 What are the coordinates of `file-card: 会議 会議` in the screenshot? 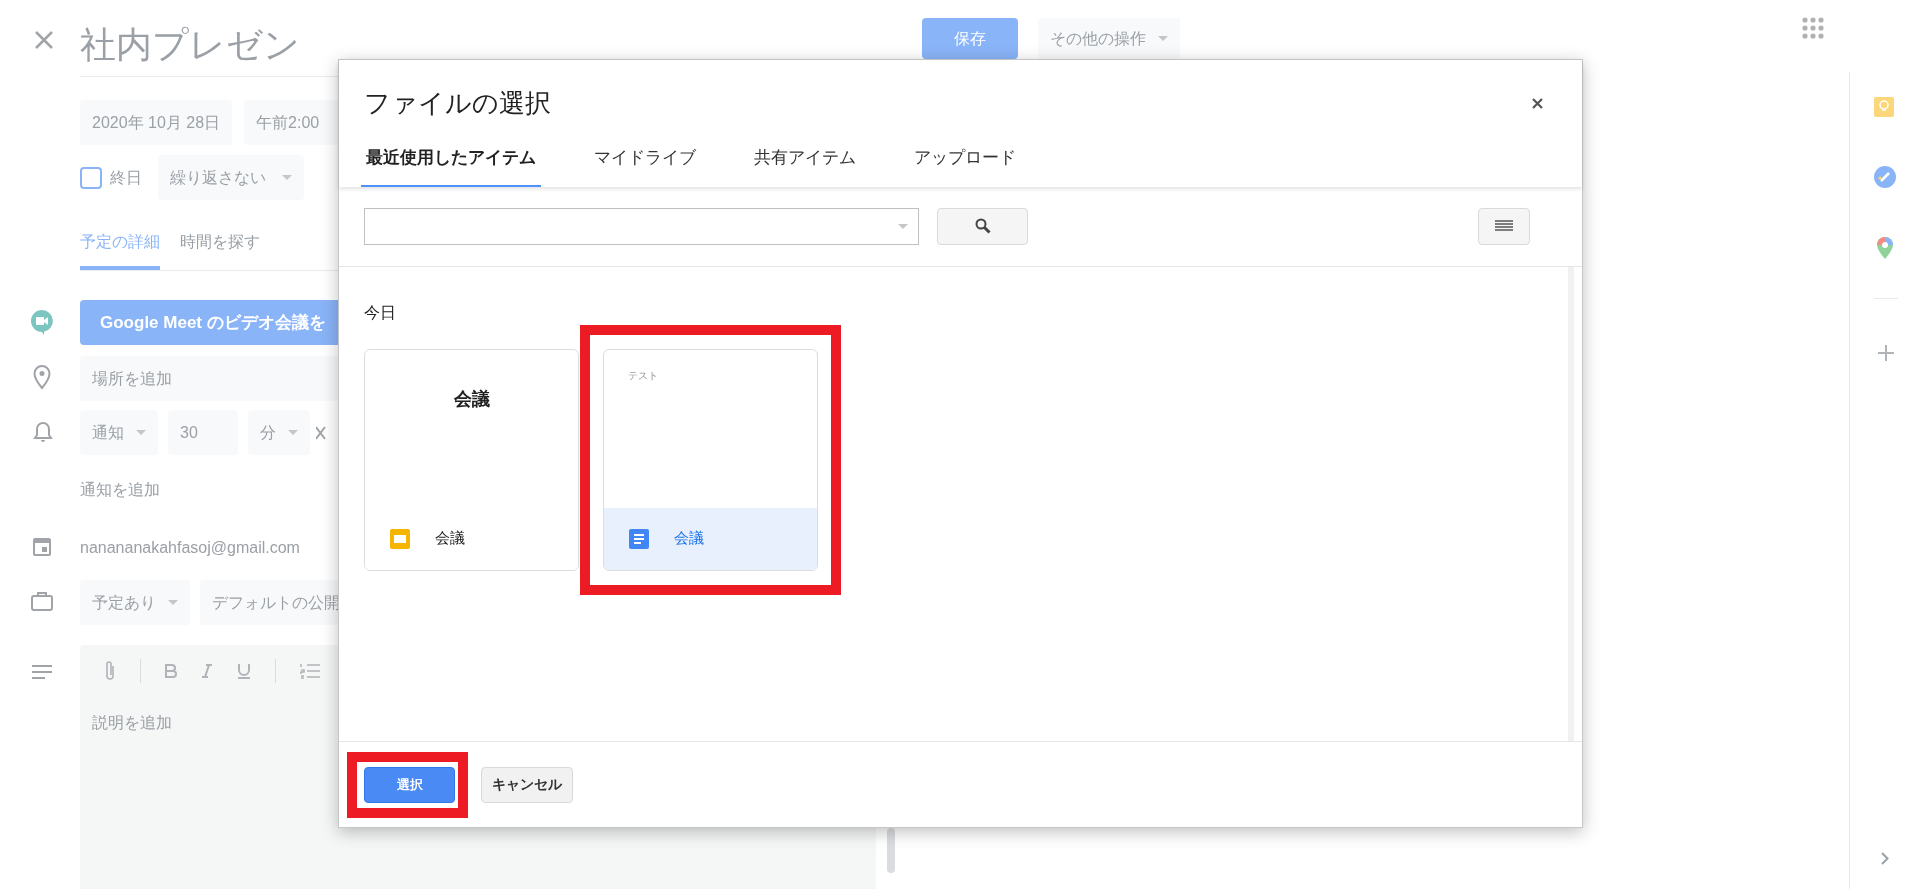 It's located at (471, 459).